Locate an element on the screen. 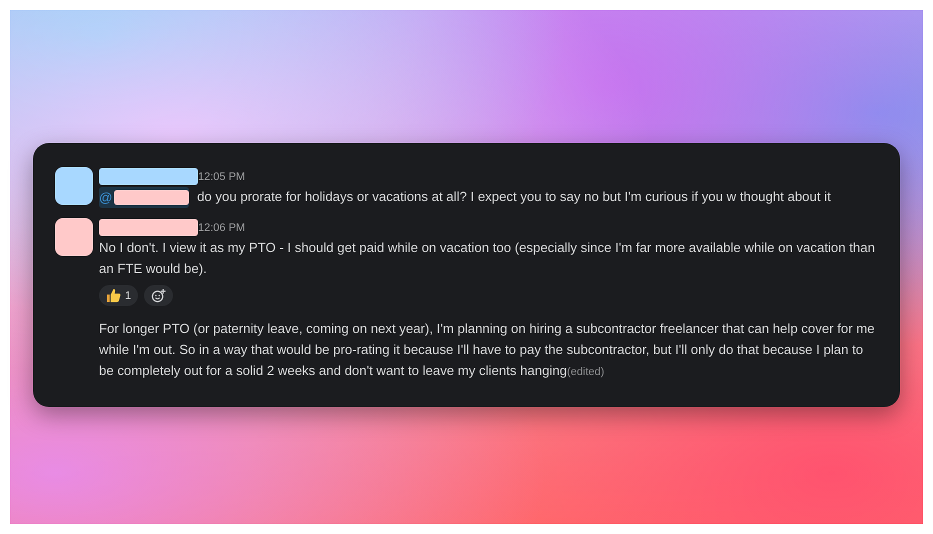 The width and height of the screenshot is (933, 534). user-mention: @ is located at coordinates (144, 197).